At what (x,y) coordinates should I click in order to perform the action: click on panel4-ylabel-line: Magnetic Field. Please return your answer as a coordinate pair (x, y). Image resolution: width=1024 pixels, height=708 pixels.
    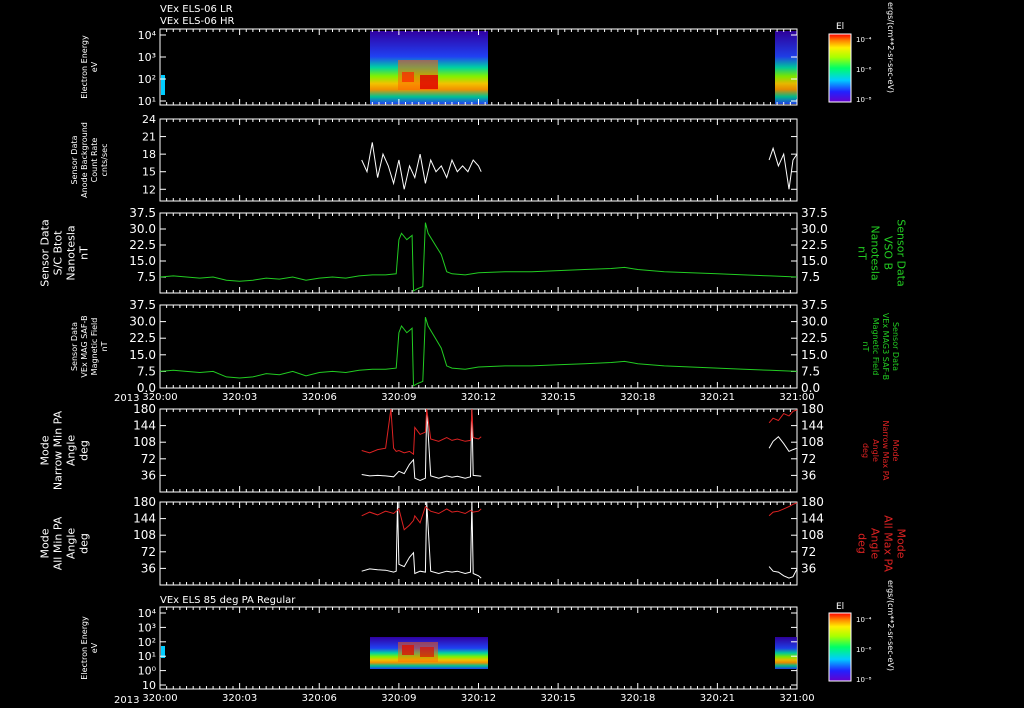
    Looking at the image, I should click on (94, 347).